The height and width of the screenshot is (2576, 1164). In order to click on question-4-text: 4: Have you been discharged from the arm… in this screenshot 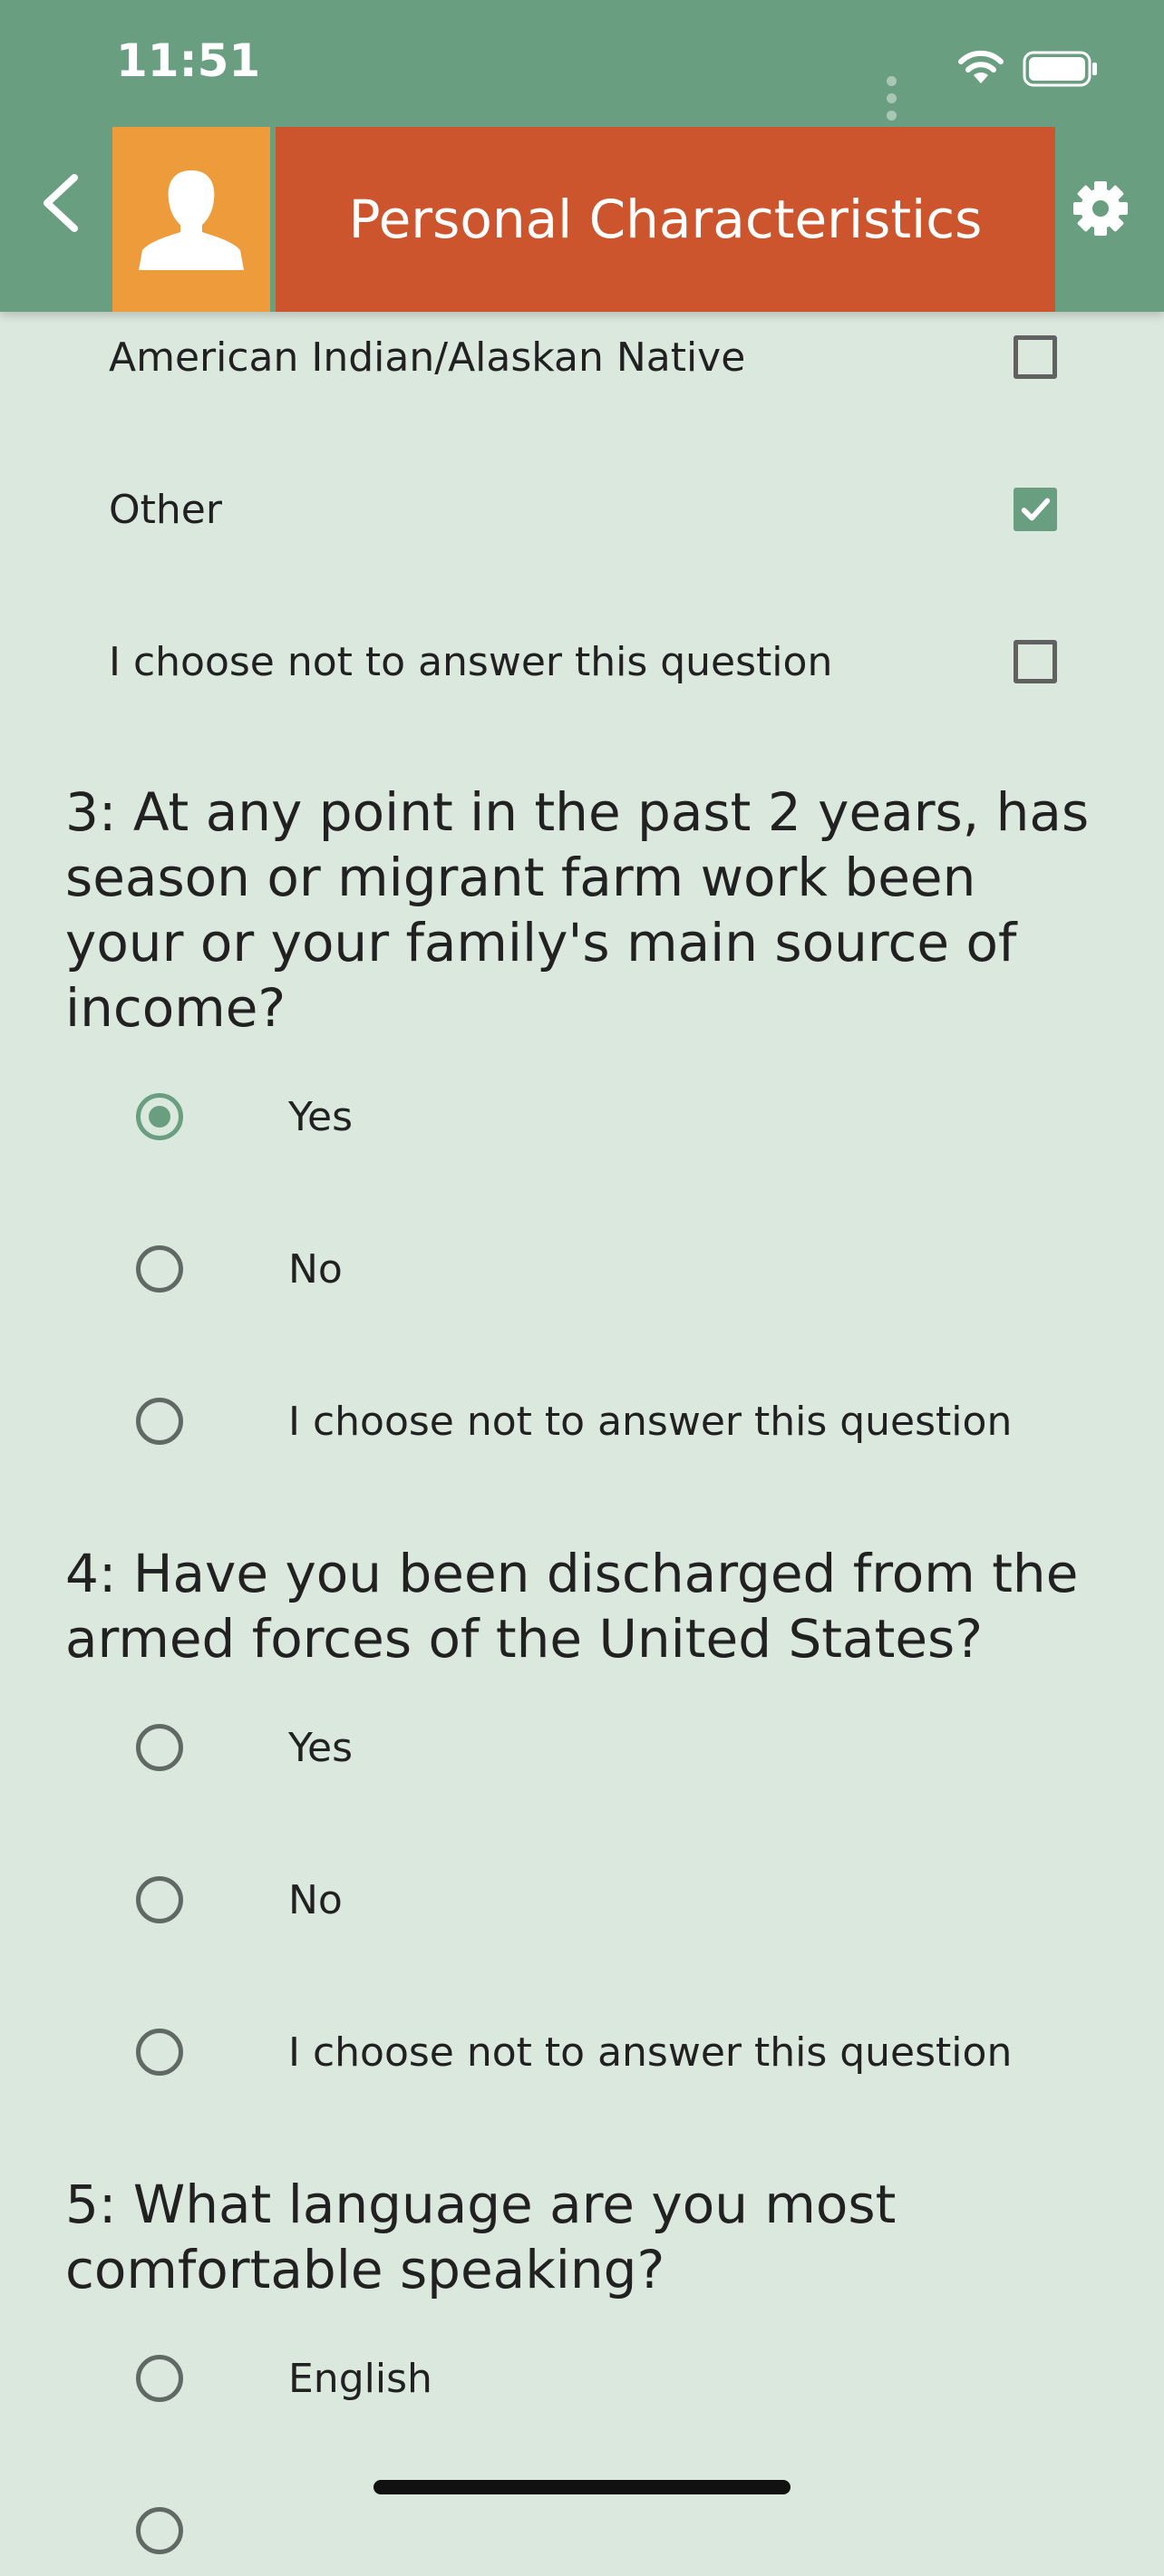, I will do `click(572, 1606)`.